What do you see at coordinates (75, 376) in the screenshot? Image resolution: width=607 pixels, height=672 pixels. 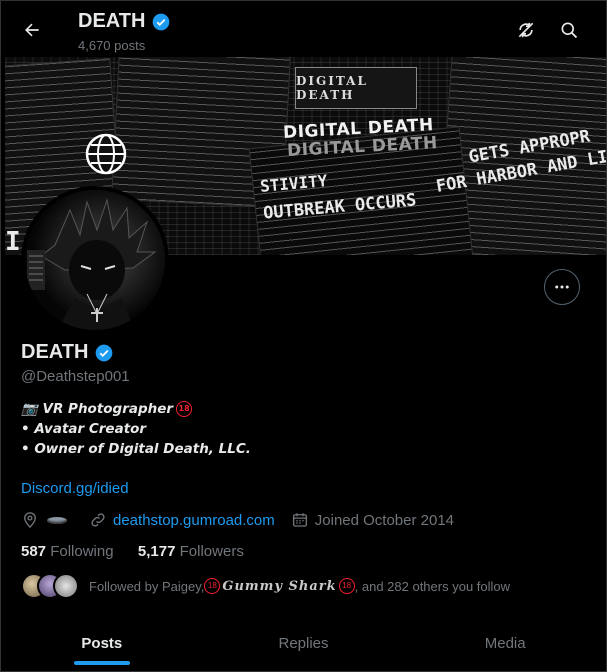 I see `profile-handle: @Deathstep001` at bounding box center [75, 376].